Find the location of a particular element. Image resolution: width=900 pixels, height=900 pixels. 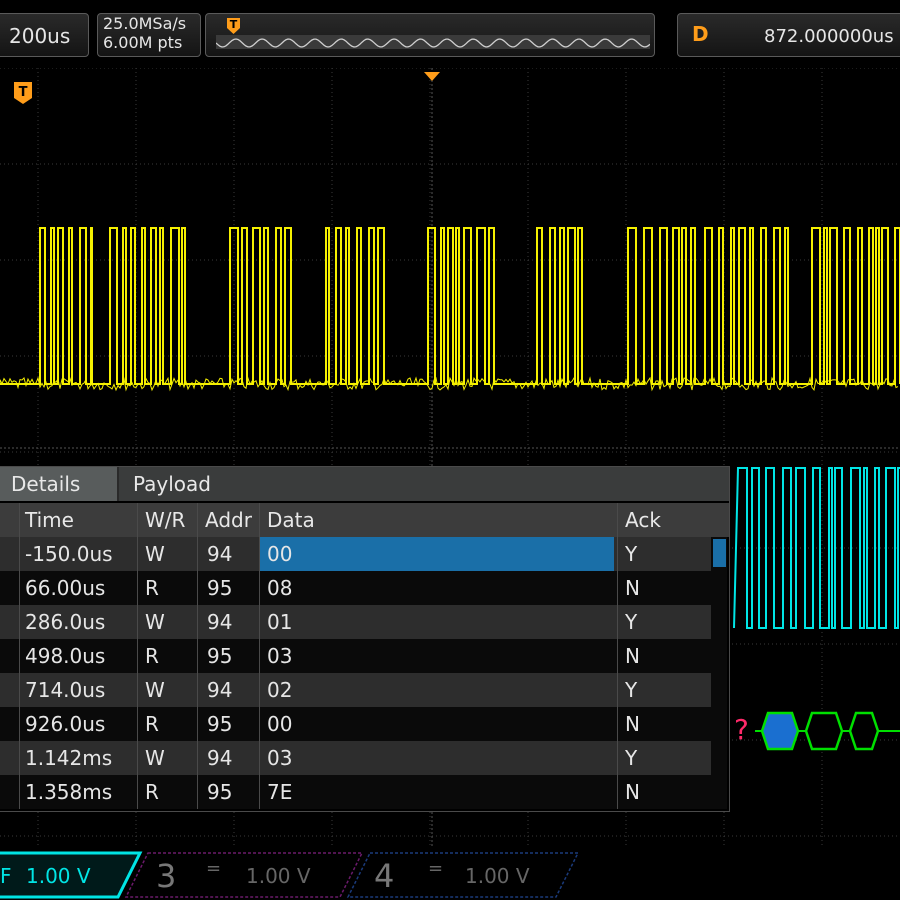

tab-details: Details is located at coordinates (59, 484).